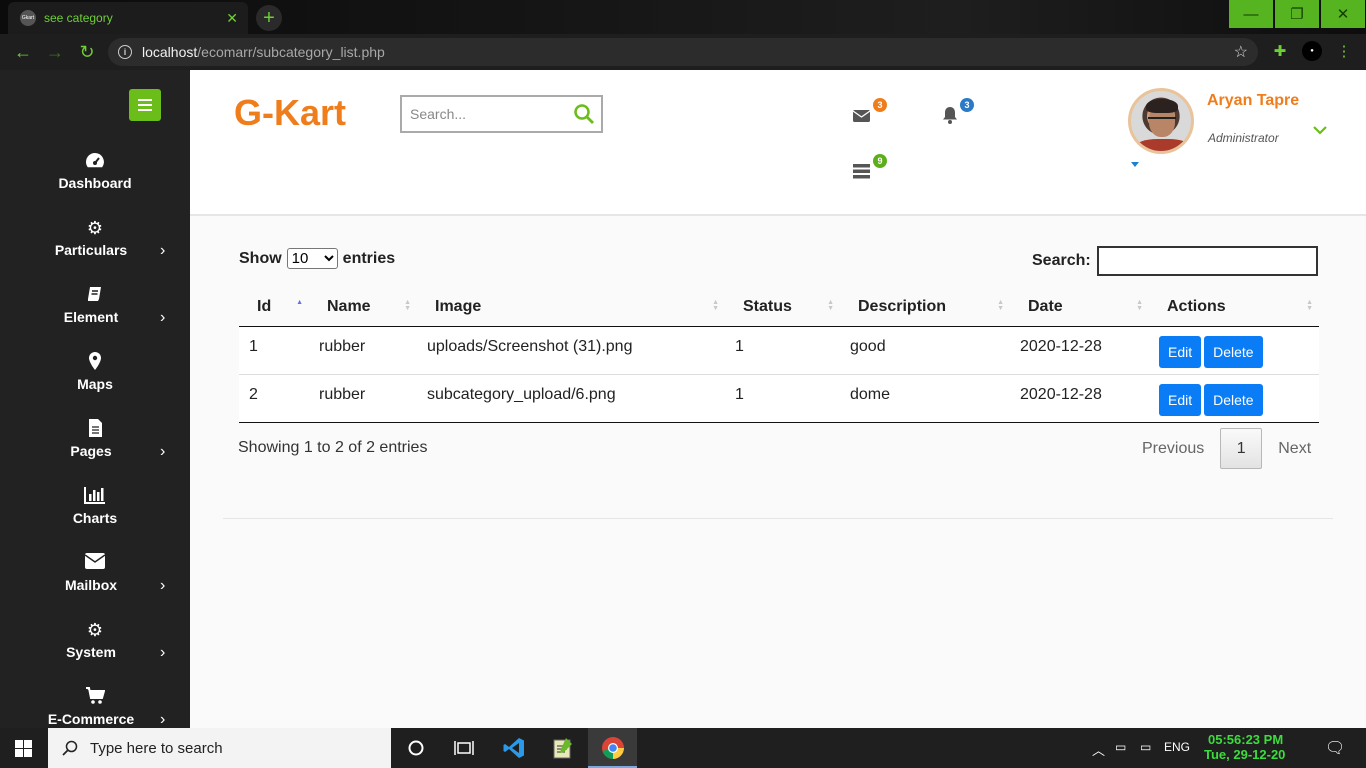  I want to click on sidebar-item-particulars: ⚙ Particulars ›, so click(95, 248).